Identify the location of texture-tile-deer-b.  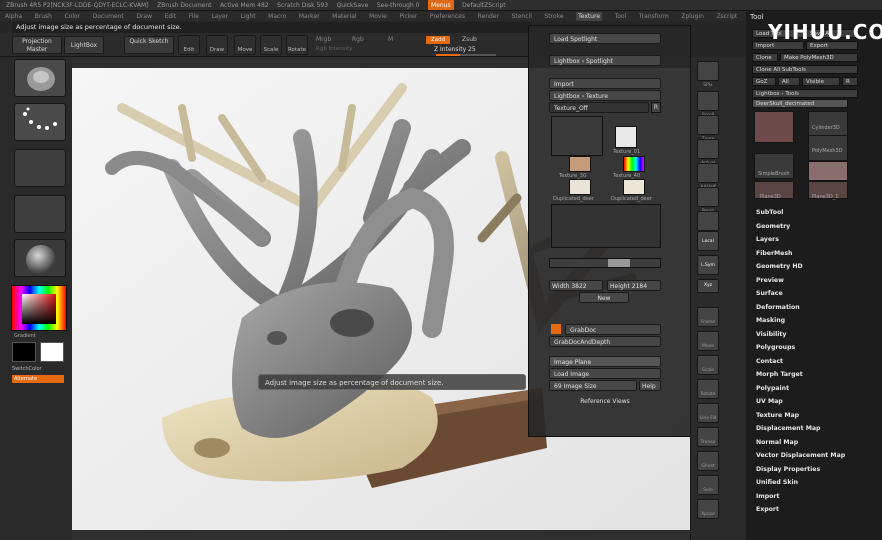
(634, 187).